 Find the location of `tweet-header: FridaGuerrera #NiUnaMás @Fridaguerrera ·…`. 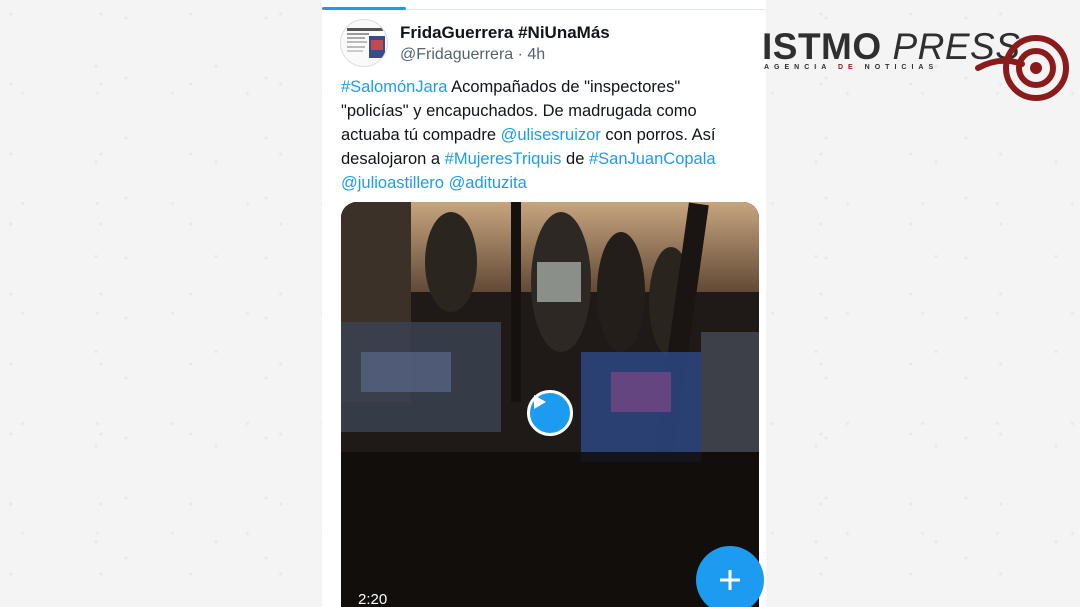

tweet-header: FridaGuerrera #NiUnaMás @Fridaguerrera ·… is located at coordinates (545, 43).